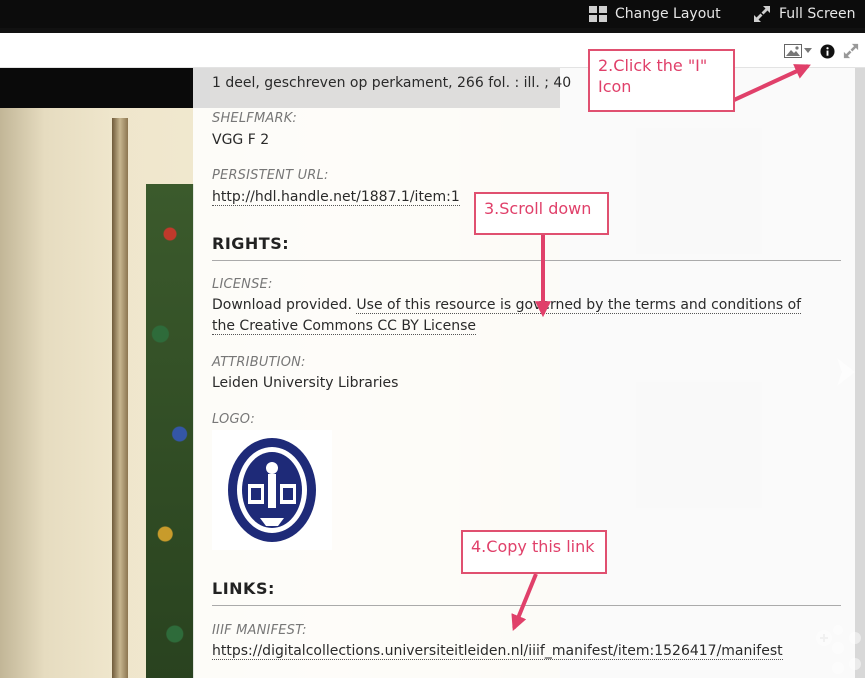 The height and width of the screenshot is (678, 865). I want to click on callout-step3: 3.Scroll down, so click(541, 213).